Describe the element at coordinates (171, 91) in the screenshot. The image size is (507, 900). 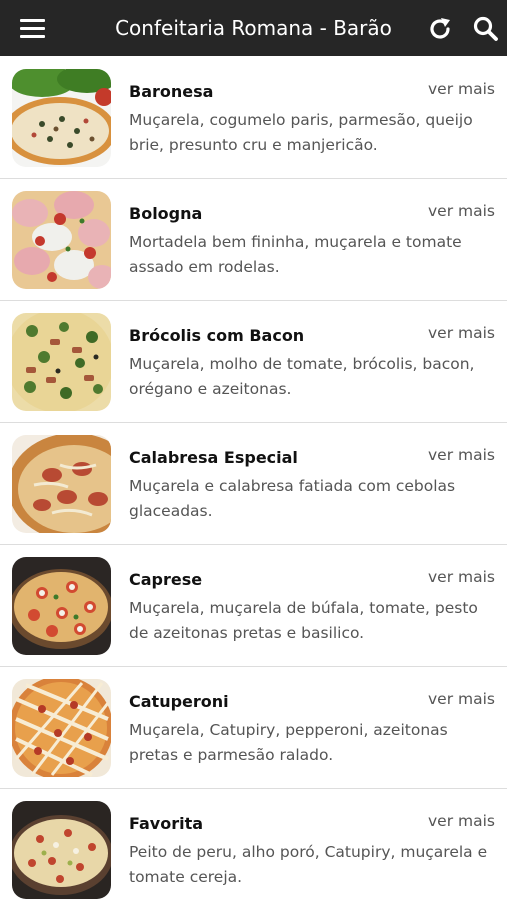
I see `product-name: Baronesa` at that location.